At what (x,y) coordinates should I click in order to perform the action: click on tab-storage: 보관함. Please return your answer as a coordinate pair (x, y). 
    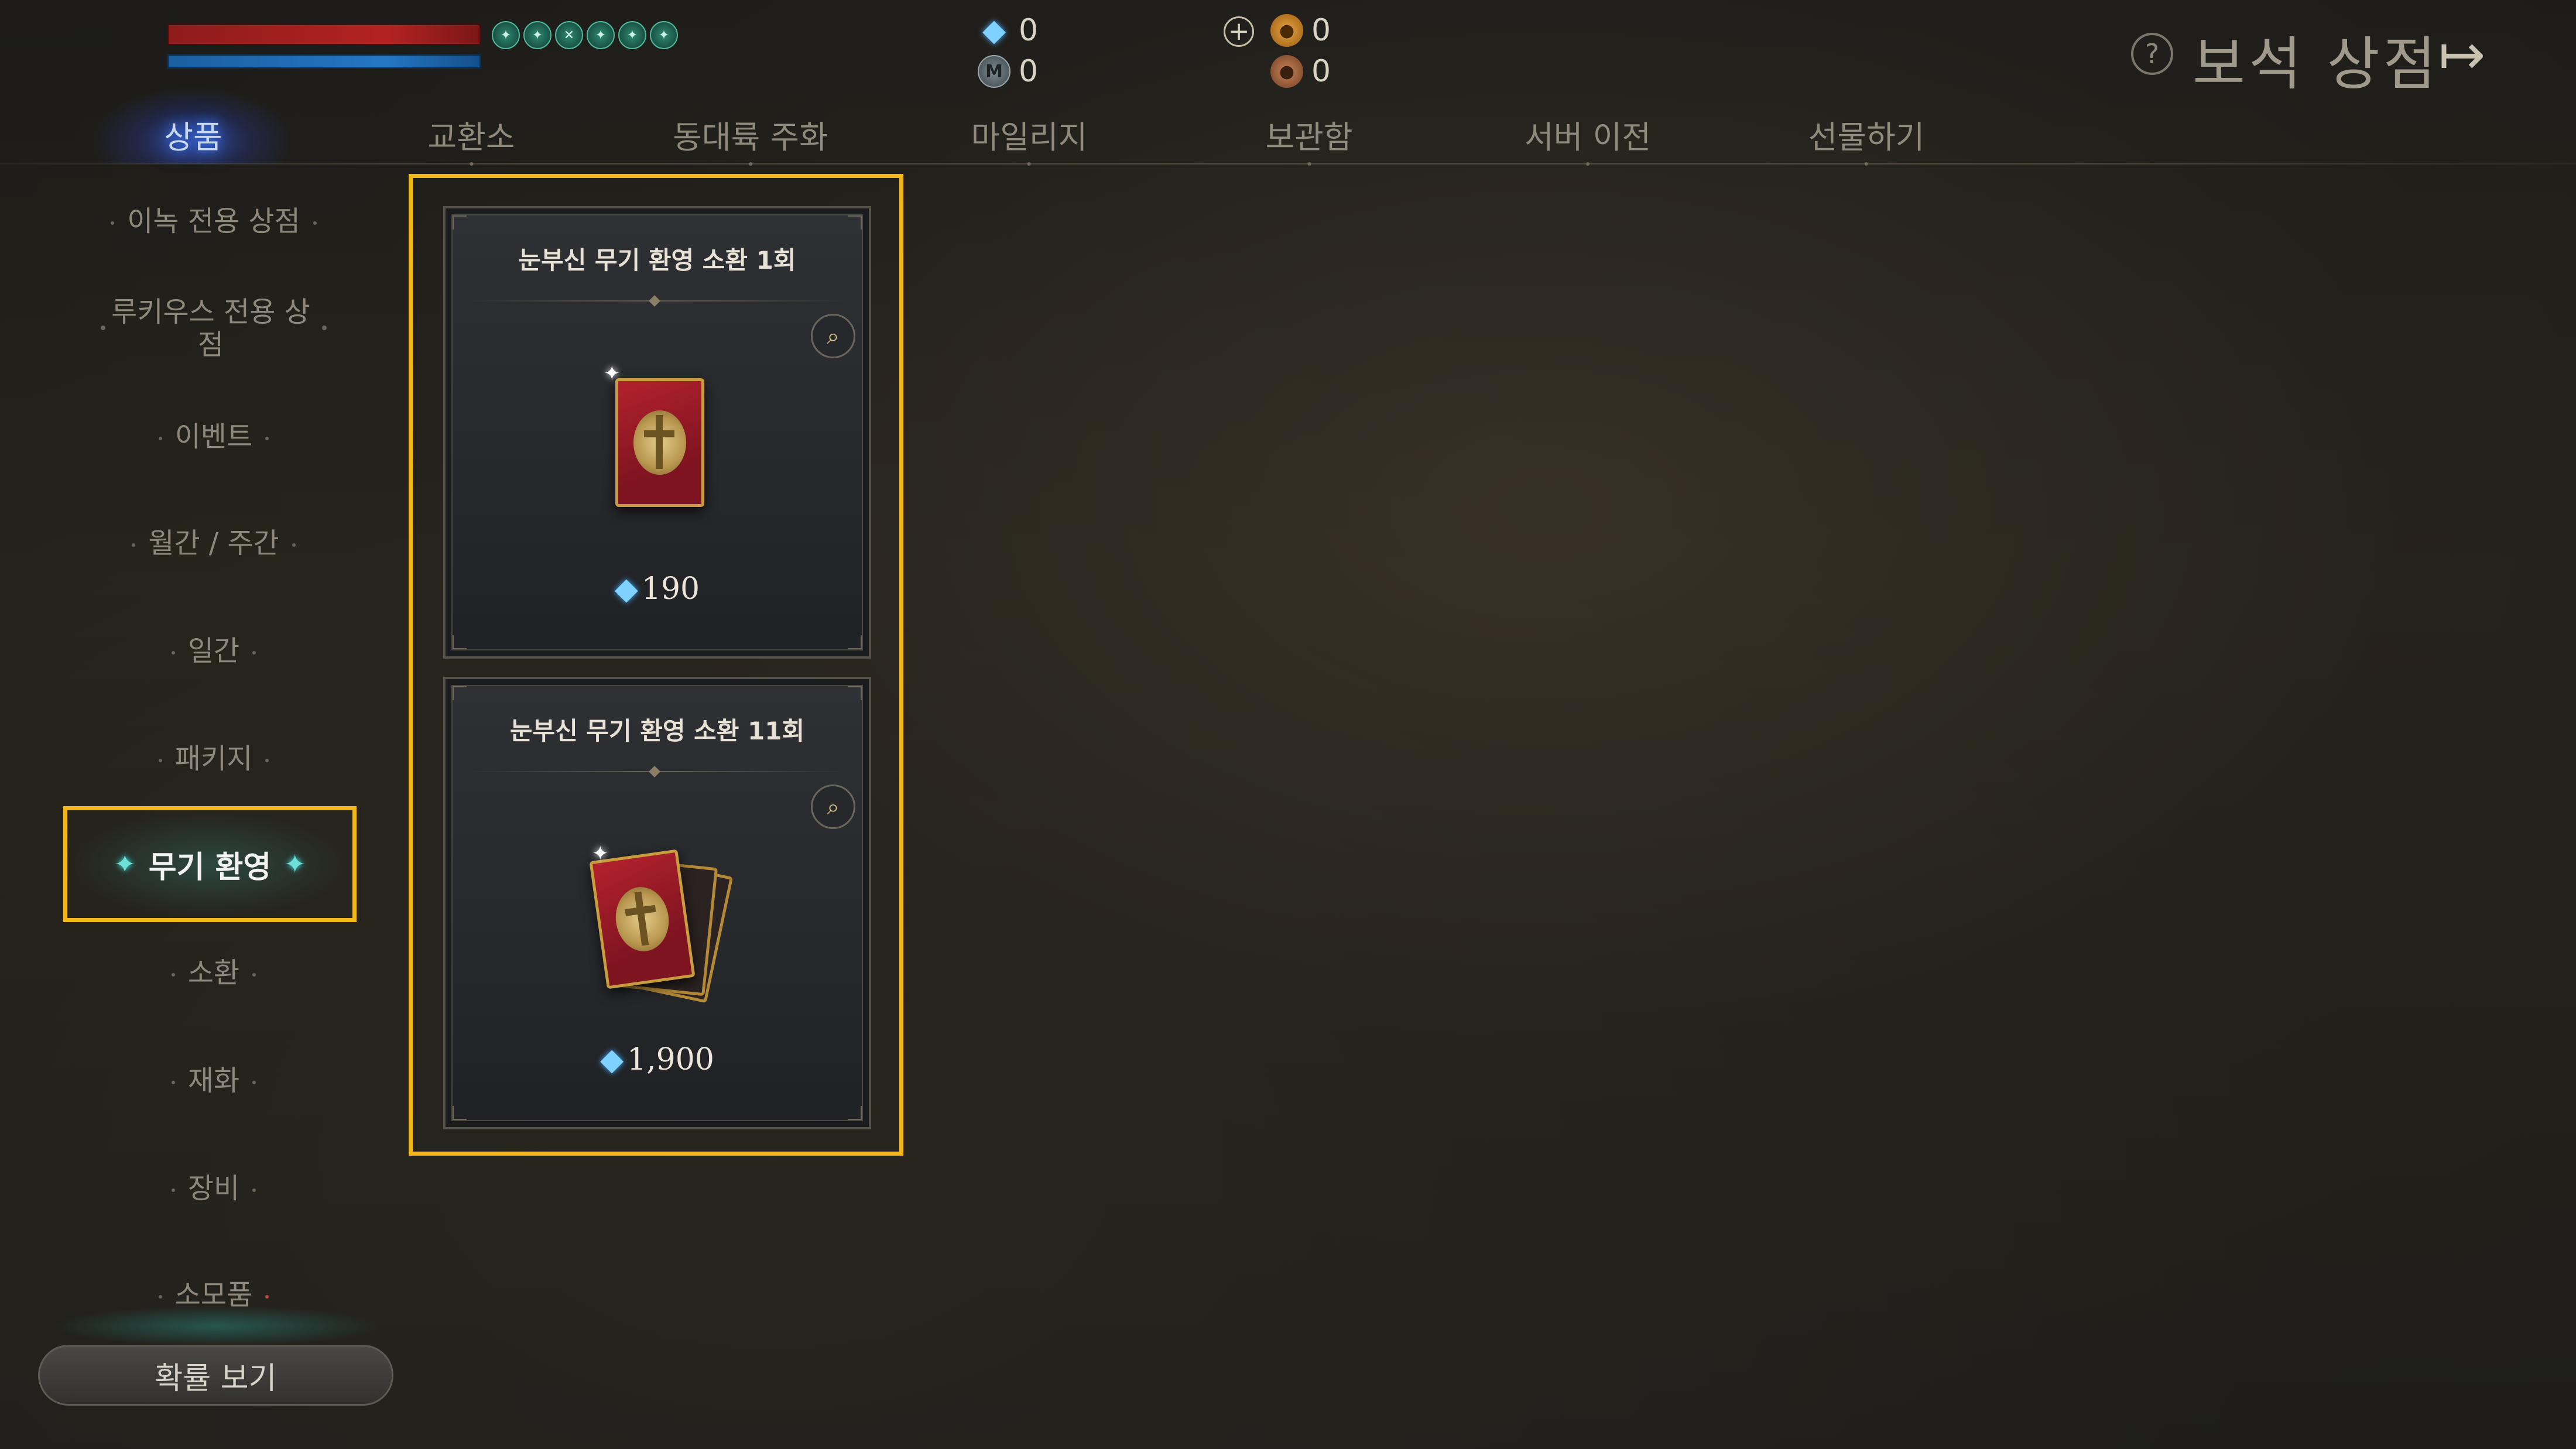
    Looking at the image, I should click on (1309, 138).